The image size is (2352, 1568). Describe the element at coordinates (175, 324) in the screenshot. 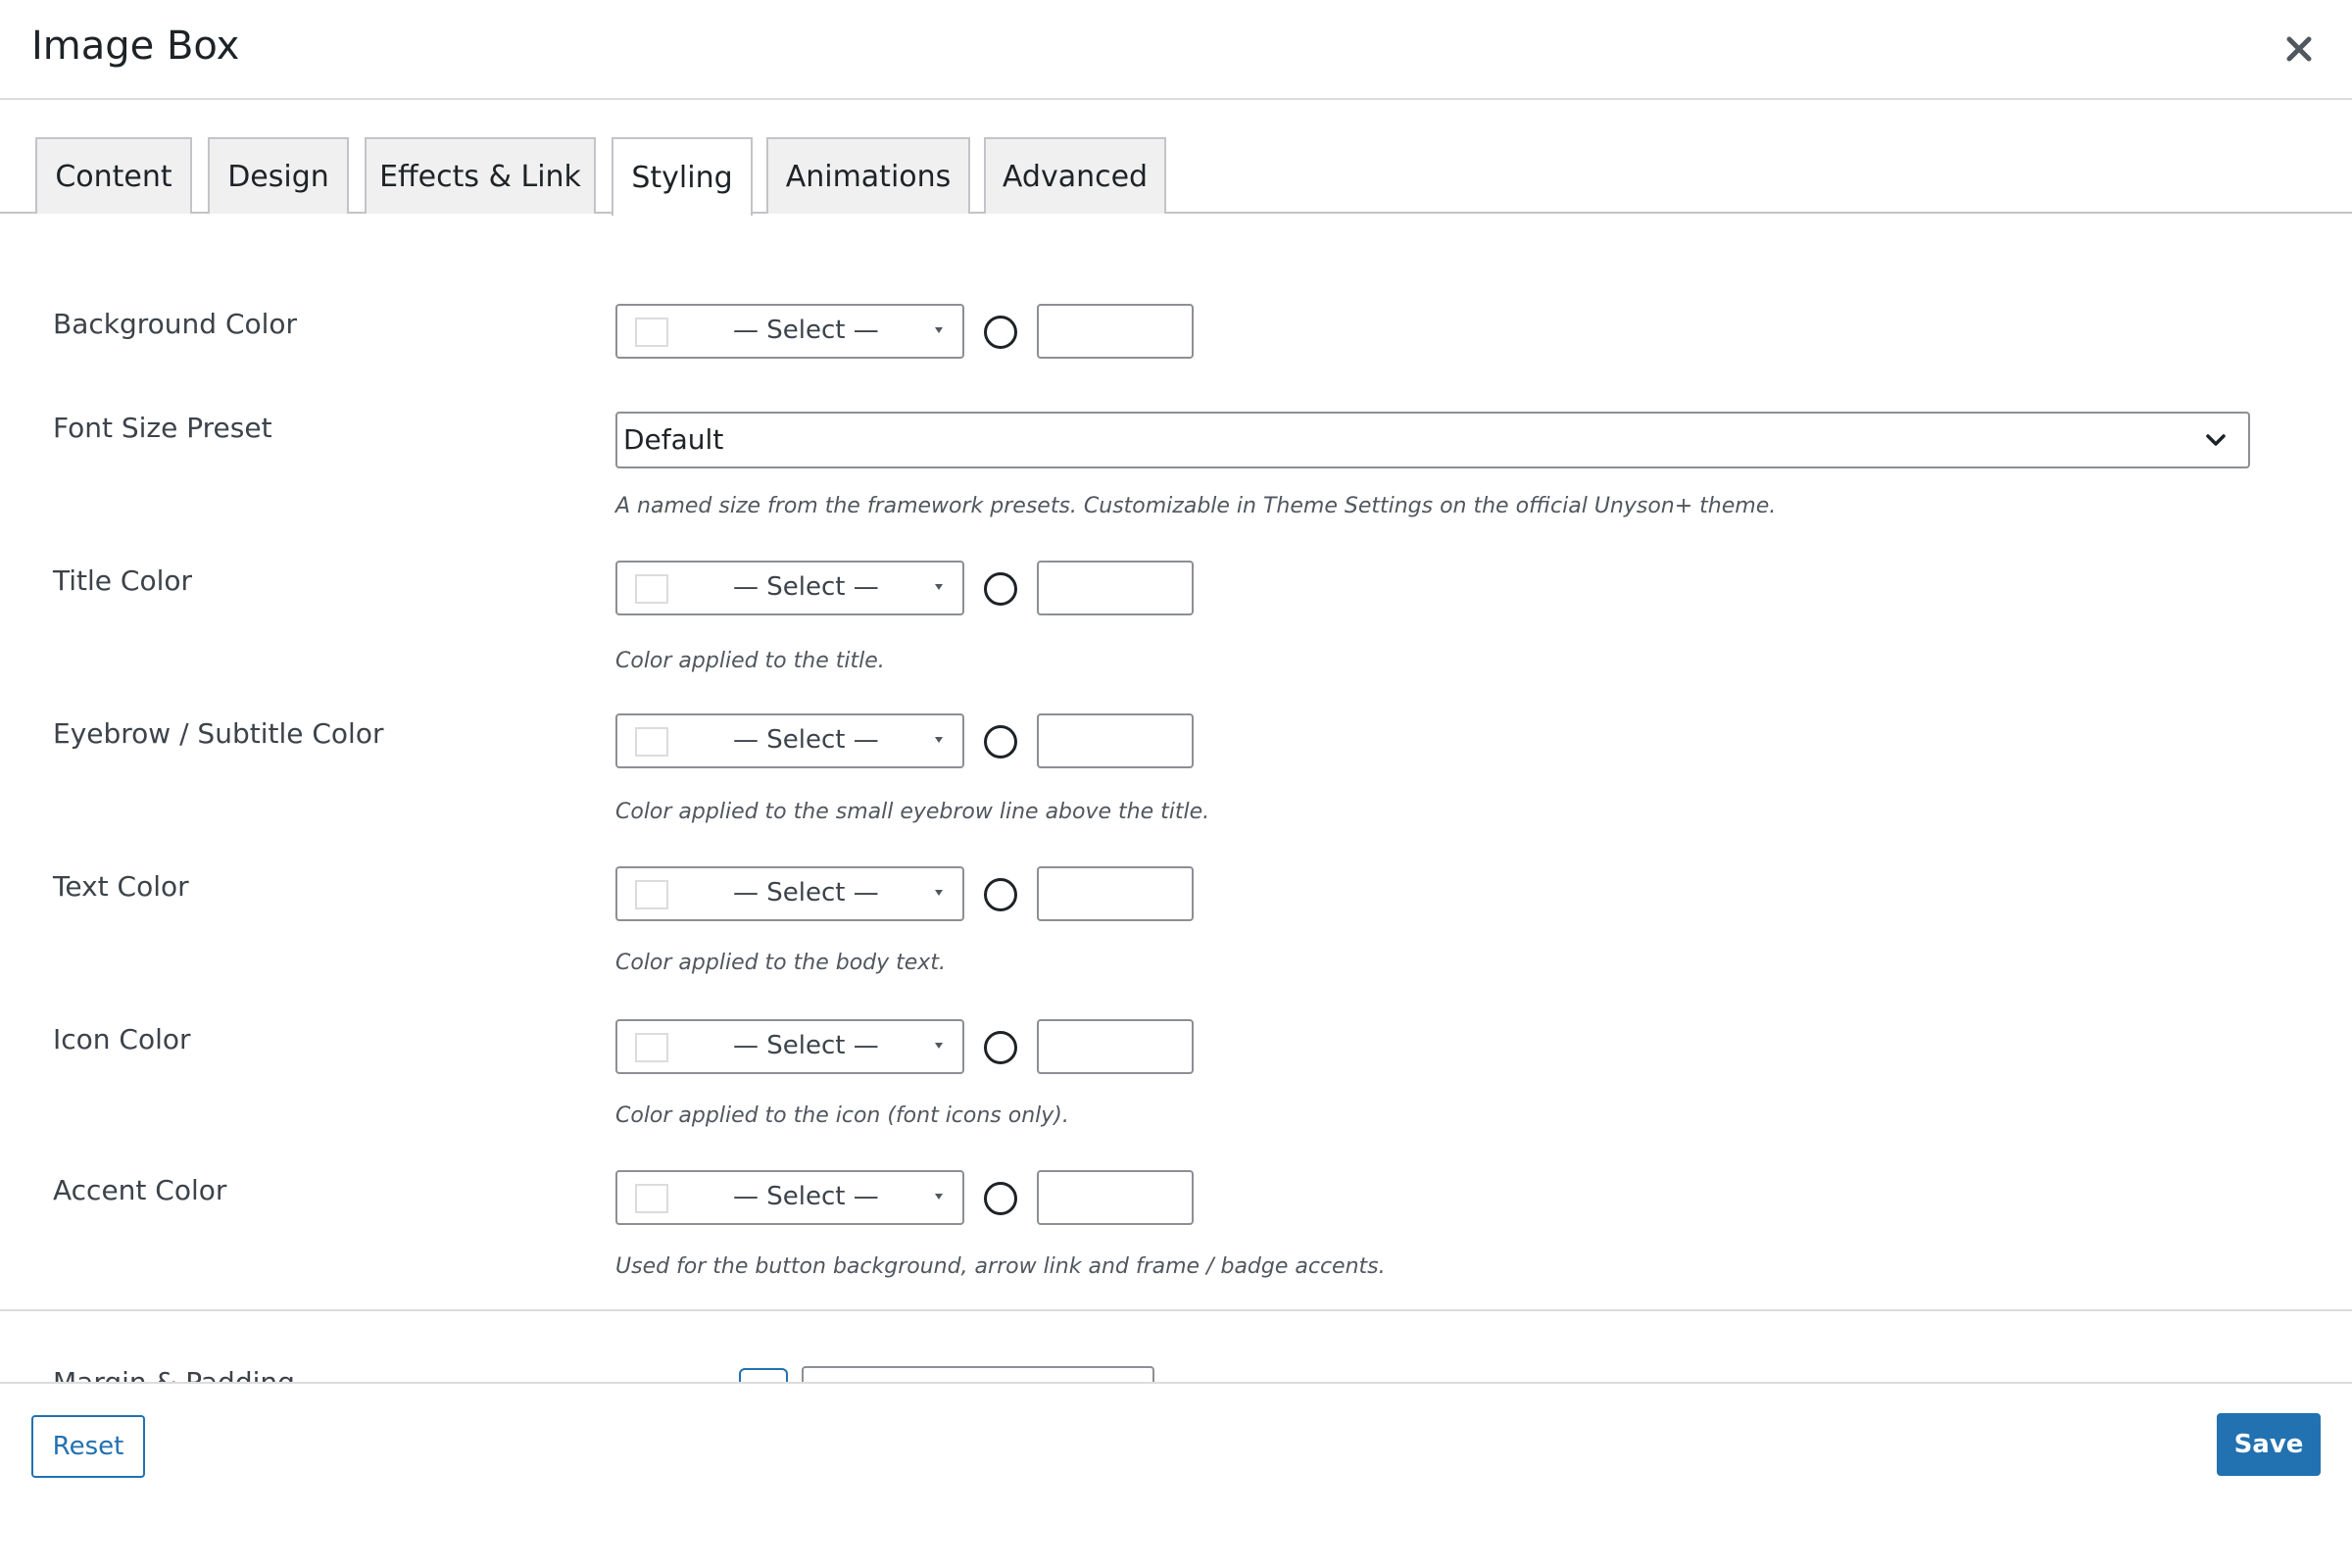

I see `field-label: Background Color` at that location.